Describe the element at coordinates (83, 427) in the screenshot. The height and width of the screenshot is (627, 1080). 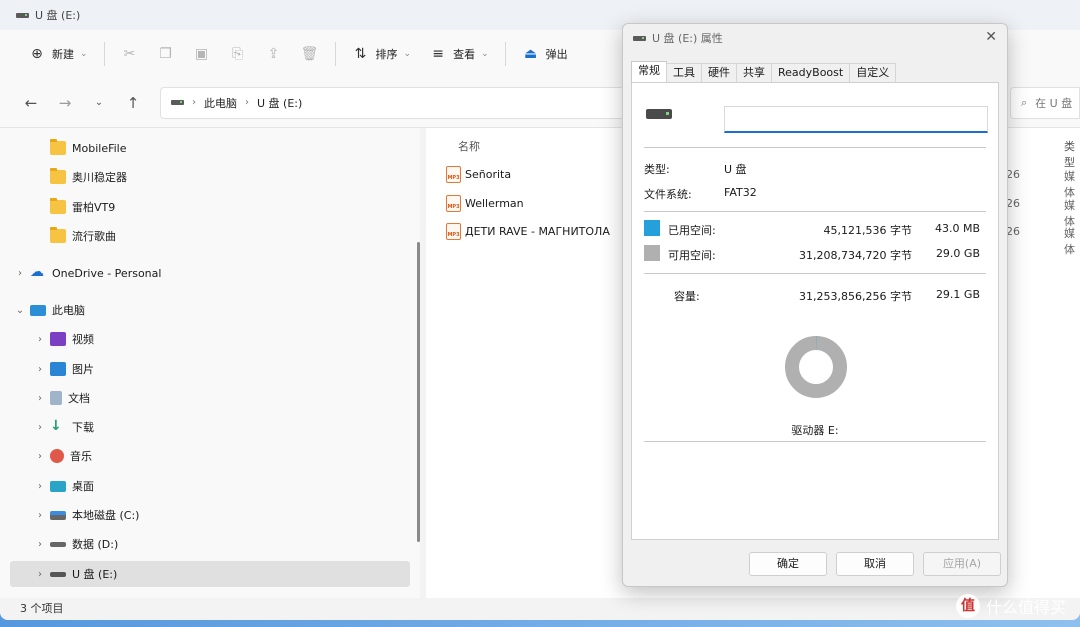
I see `sidebar-item-label: 下载` at that location.